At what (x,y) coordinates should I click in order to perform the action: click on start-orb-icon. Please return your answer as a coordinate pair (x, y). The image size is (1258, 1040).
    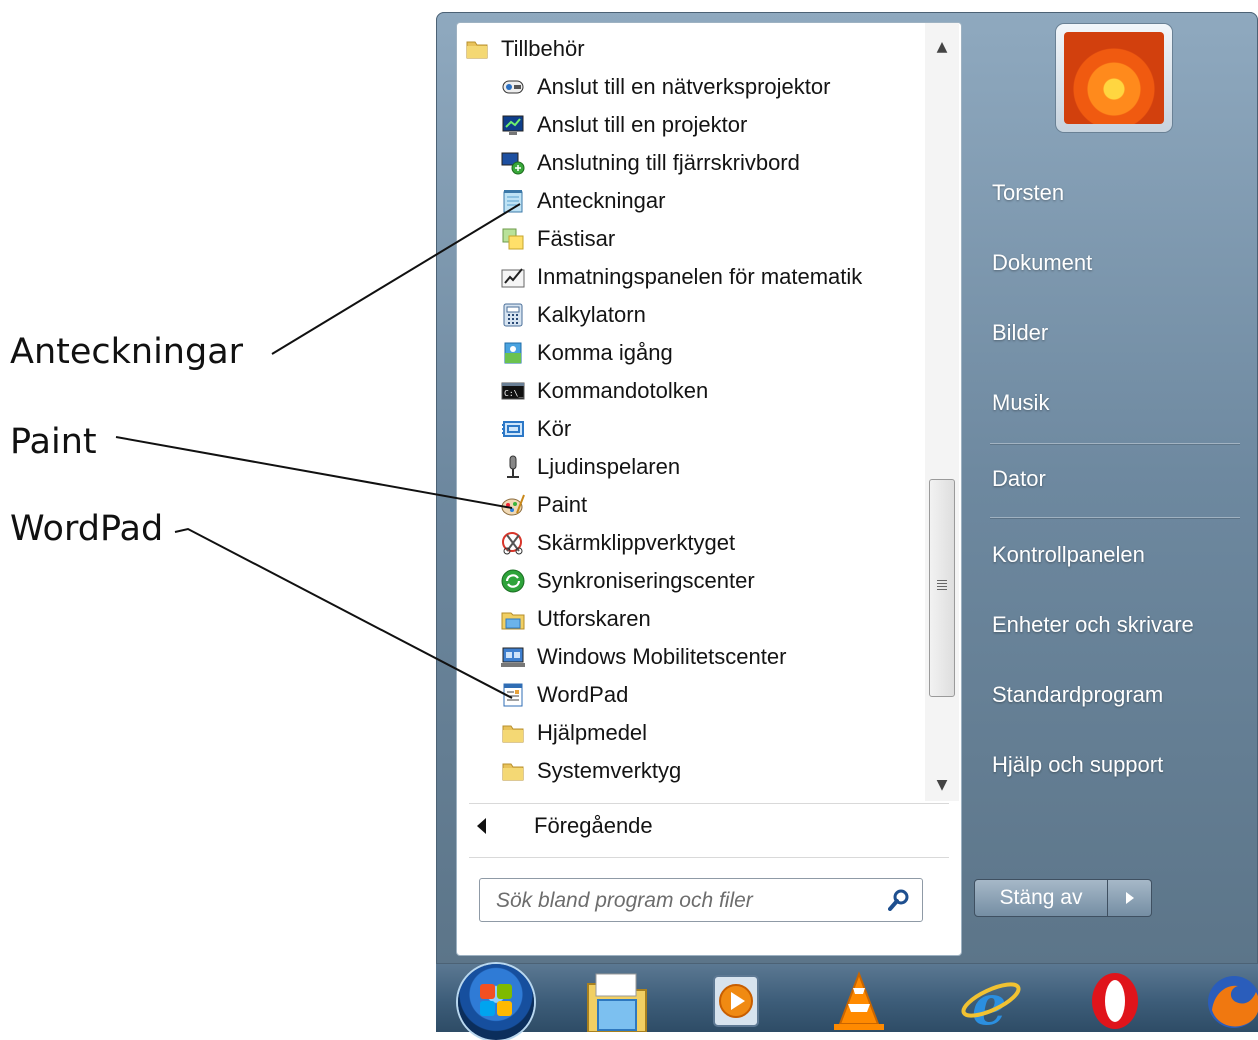
    Looking at the image, I should click on (496, 1002).